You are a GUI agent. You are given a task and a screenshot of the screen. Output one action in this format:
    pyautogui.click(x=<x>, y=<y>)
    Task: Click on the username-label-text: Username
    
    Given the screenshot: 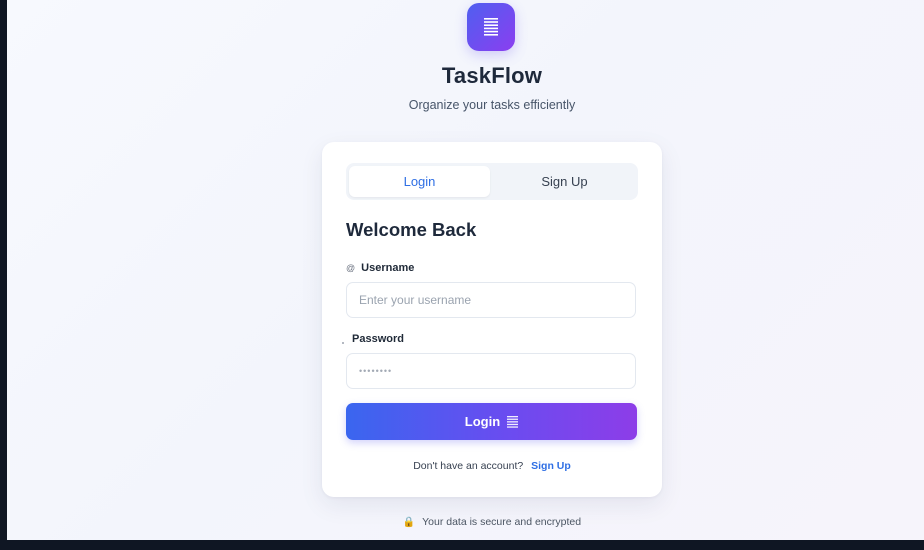 What is the action you would take?
    pyautogui.click(x=388, y=268)
    